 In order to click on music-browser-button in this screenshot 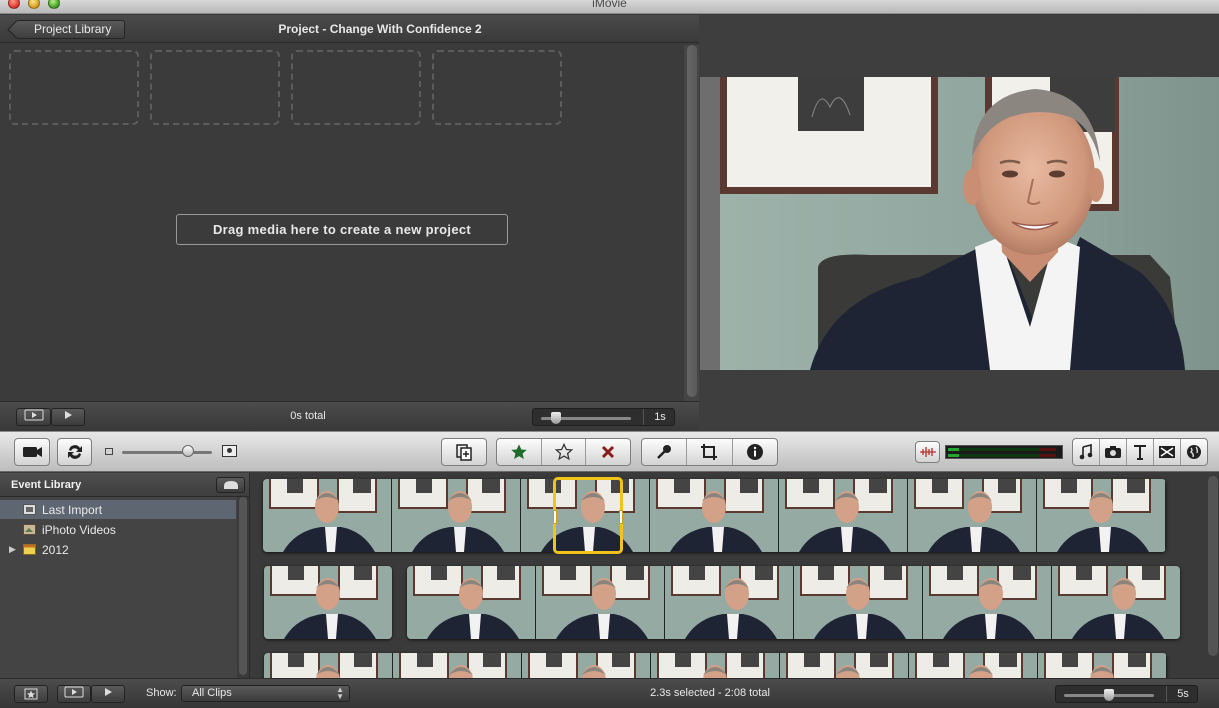, I will do `click(1086, 452)`.